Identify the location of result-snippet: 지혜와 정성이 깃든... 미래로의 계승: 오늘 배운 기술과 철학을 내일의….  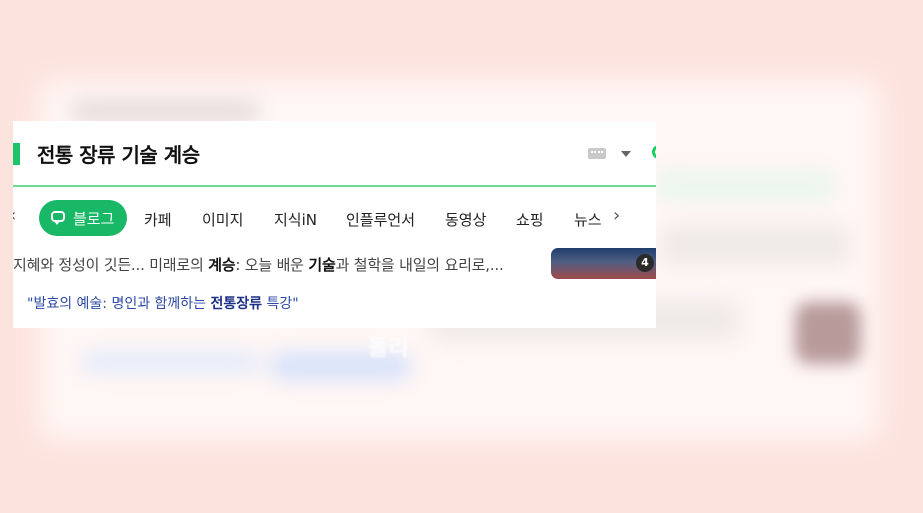
(258, 264).